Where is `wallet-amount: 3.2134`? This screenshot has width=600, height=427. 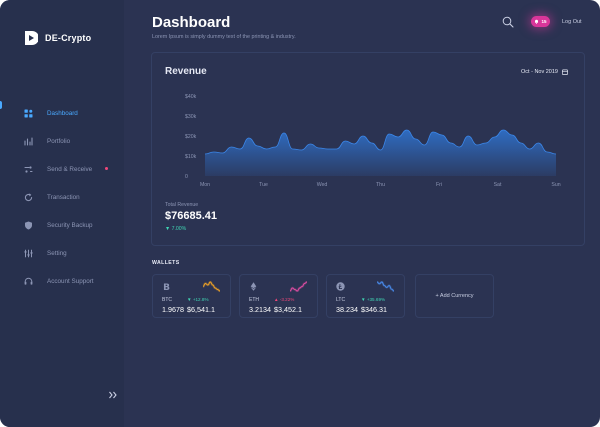 wallet-amount: 3.2134 is located at coordinates (260, 309).